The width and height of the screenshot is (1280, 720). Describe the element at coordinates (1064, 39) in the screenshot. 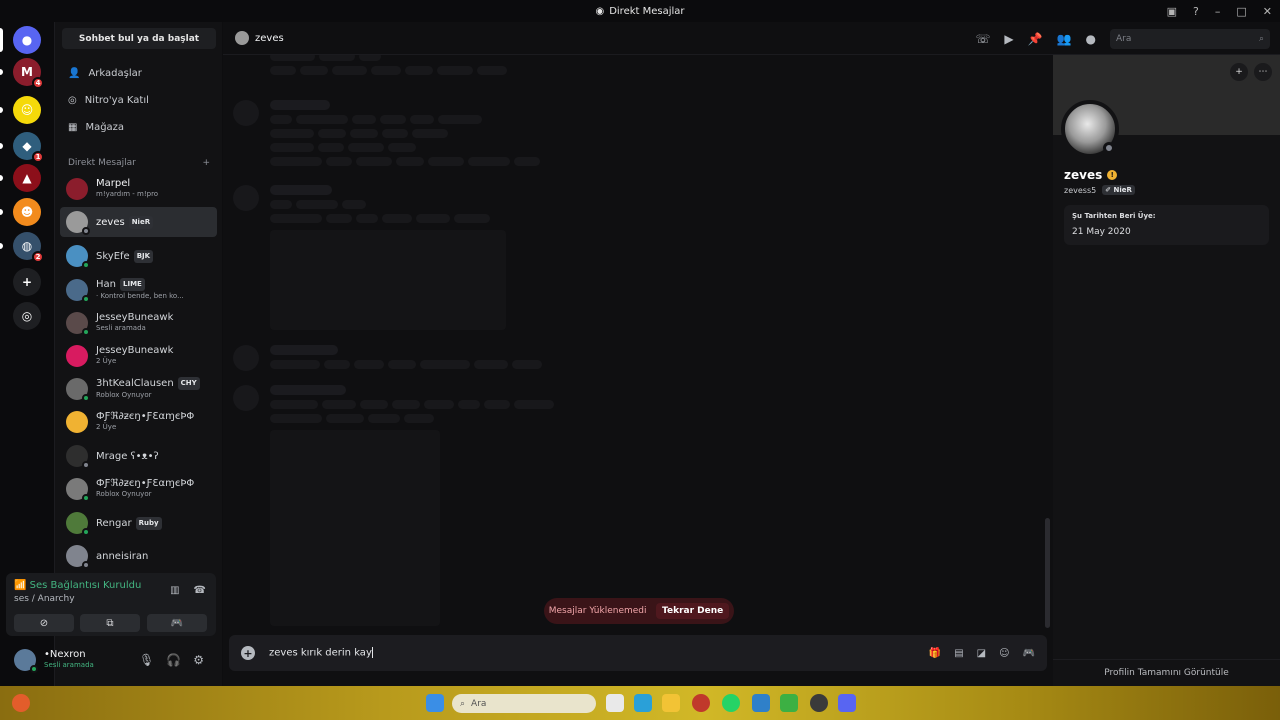

I see `add-friends-icon: 👥` at that location.